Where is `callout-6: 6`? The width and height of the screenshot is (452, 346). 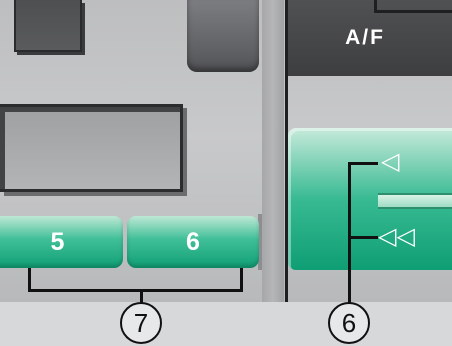
callout-6: 6 is located at coordinates (349, 323).